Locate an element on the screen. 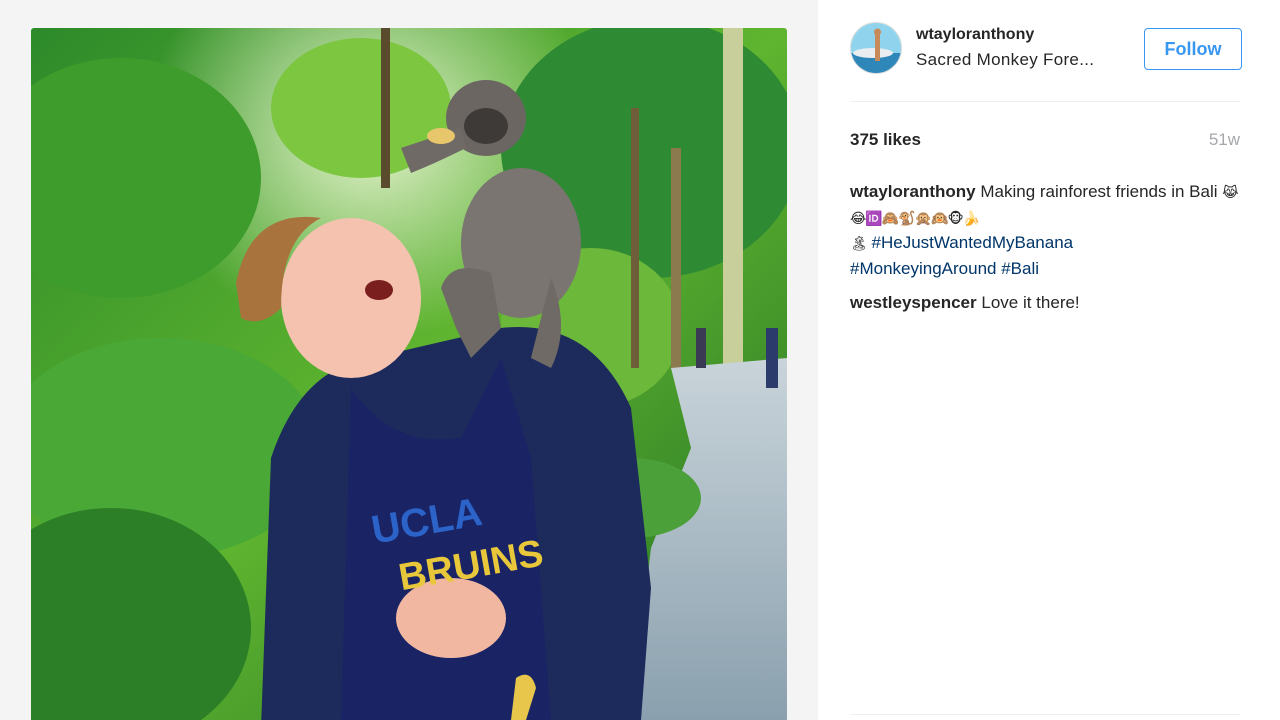  comment-item: westleyspencer Love it there! is located at coordinates (1050, 303).